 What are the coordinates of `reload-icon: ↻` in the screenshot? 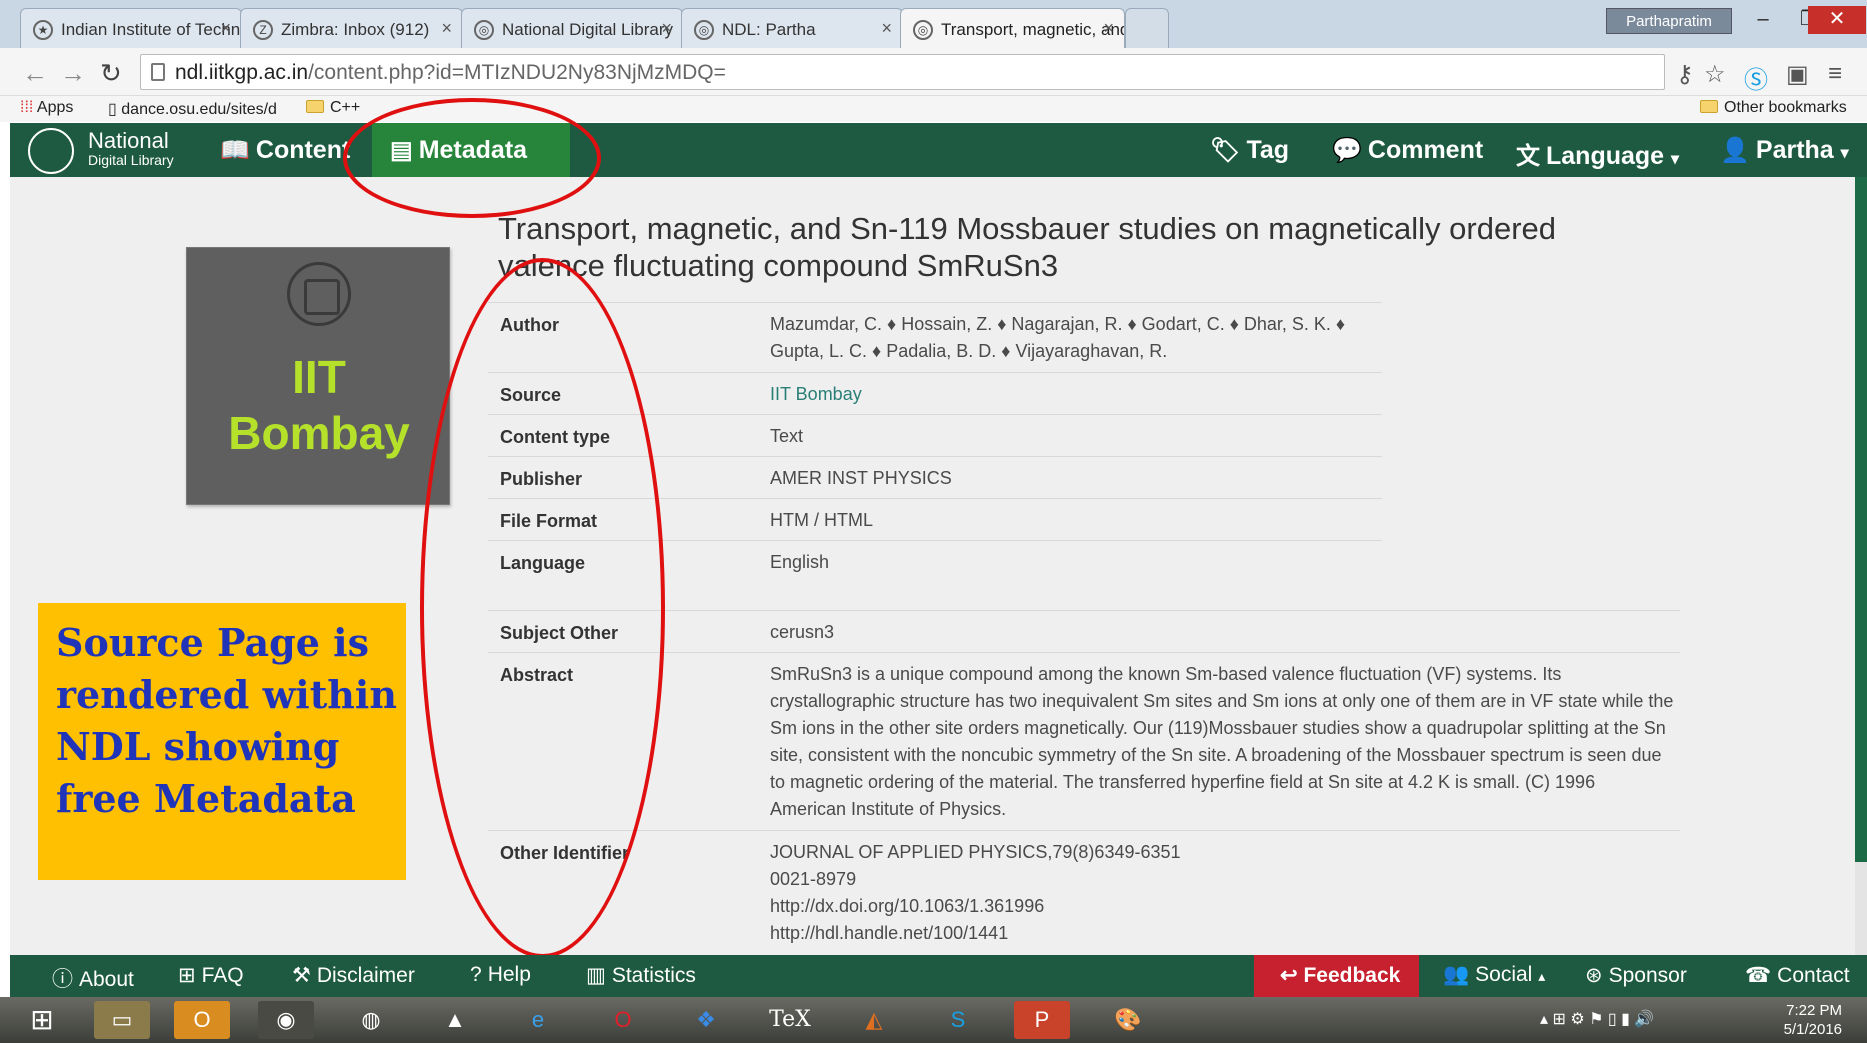 It's located at (111, 73).